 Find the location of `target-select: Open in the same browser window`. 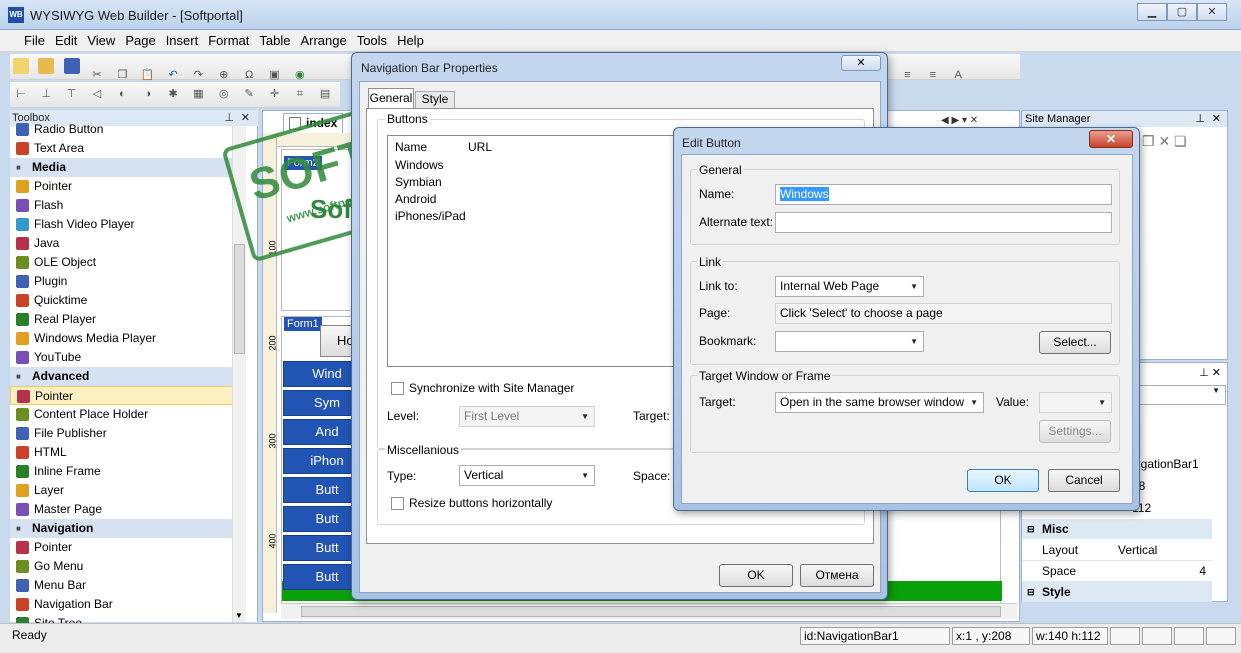

target-select: Open in the same browser window is located at coordinates (879, 402).